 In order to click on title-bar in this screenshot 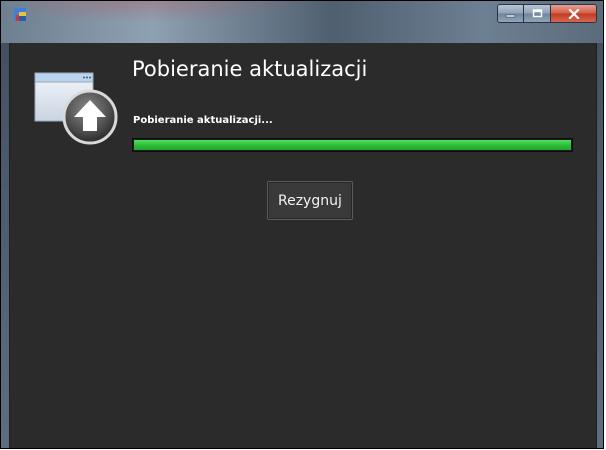, I will do `click(302, 22)`.